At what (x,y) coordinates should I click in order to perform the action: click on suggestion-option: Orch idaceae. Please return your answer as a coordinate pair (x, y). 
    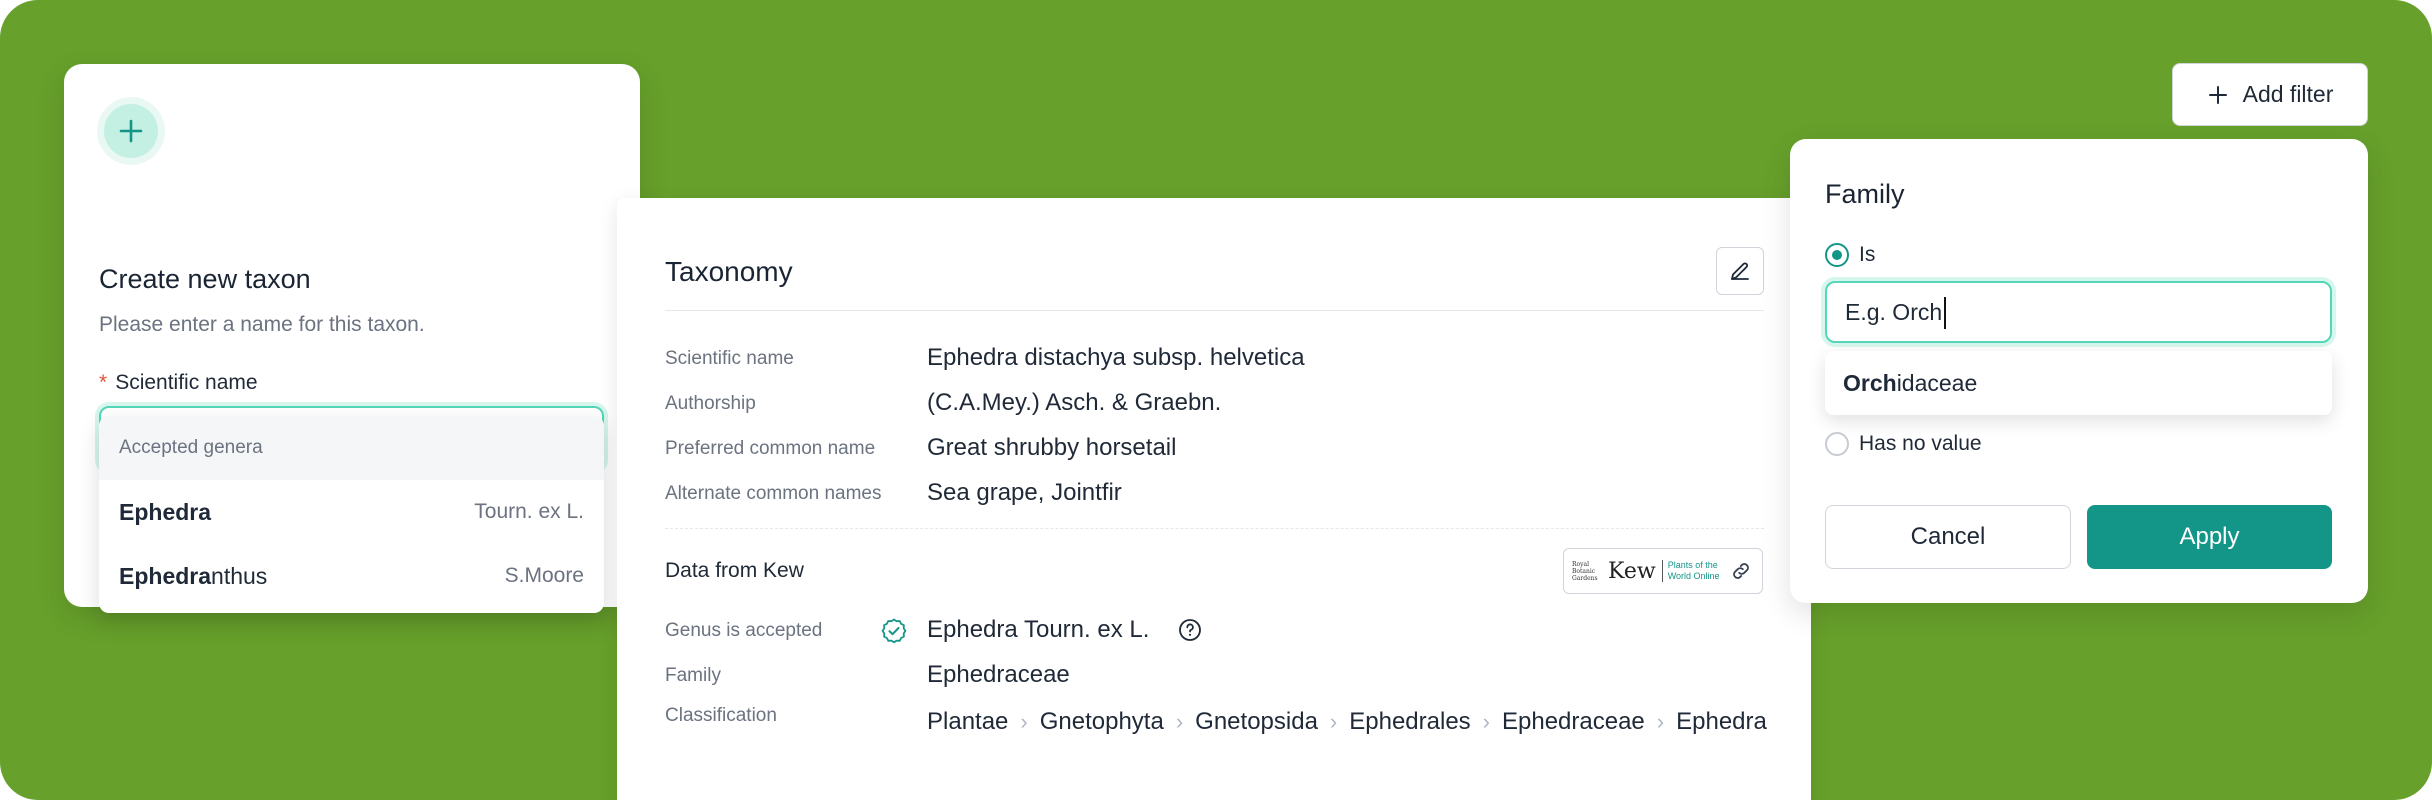
    Looking at the image, I should click on (2078, 383).